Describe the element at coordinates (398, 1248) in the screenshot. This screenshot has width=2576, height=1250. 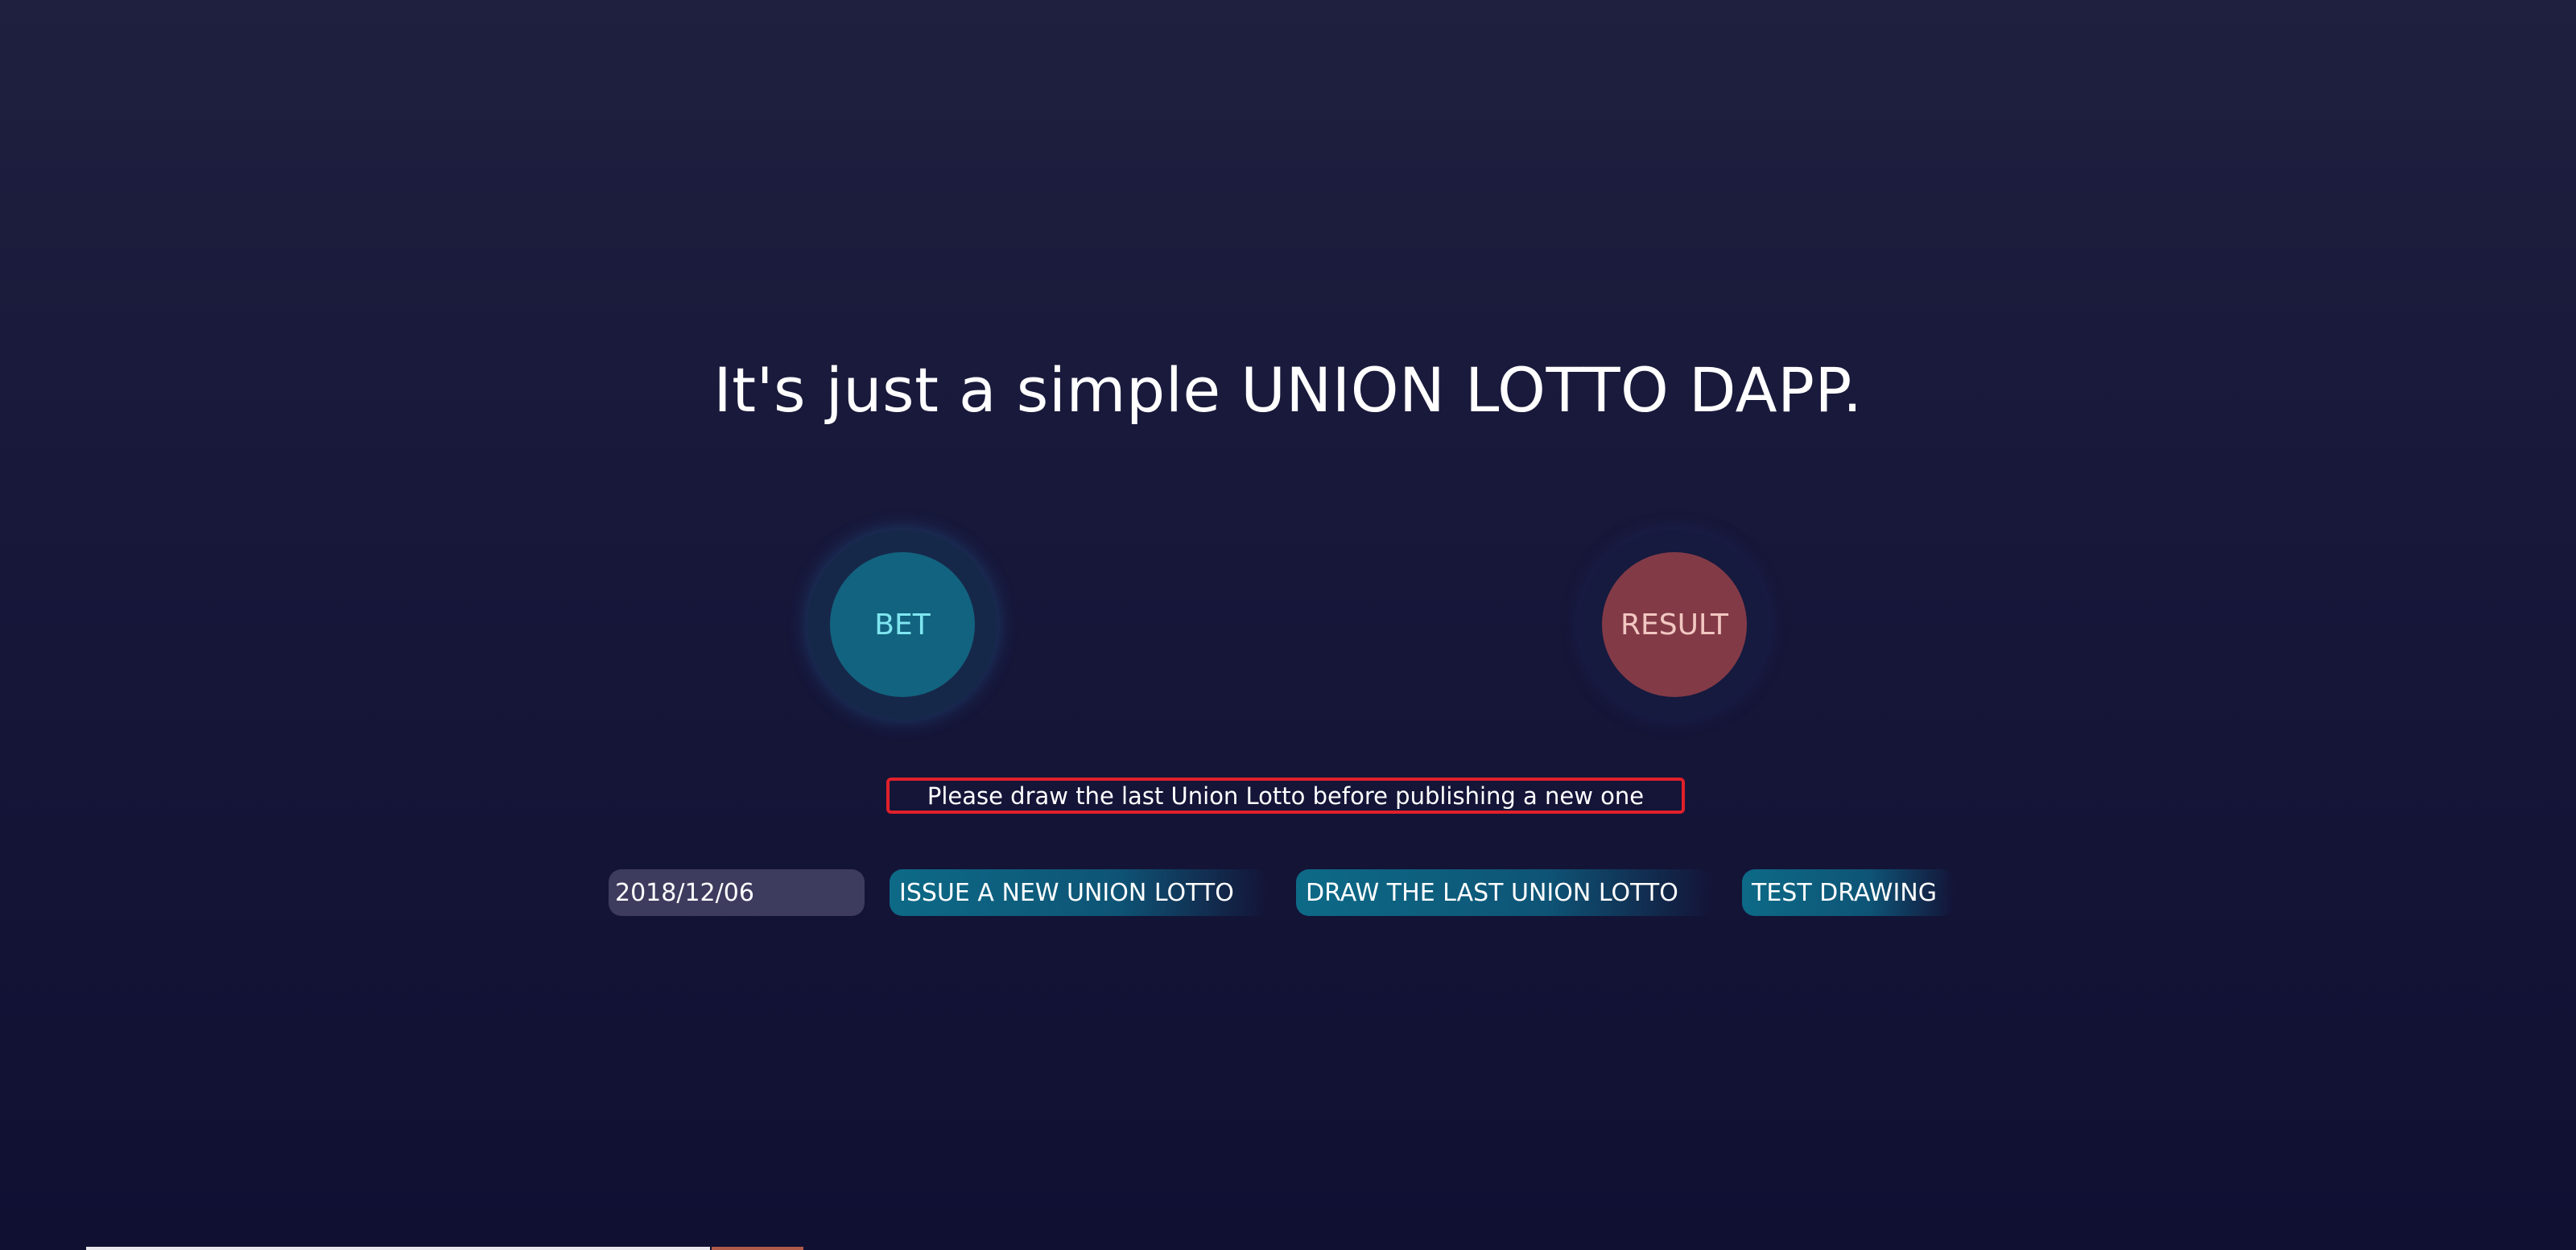
I see `bottom-scrollbar` at that location.